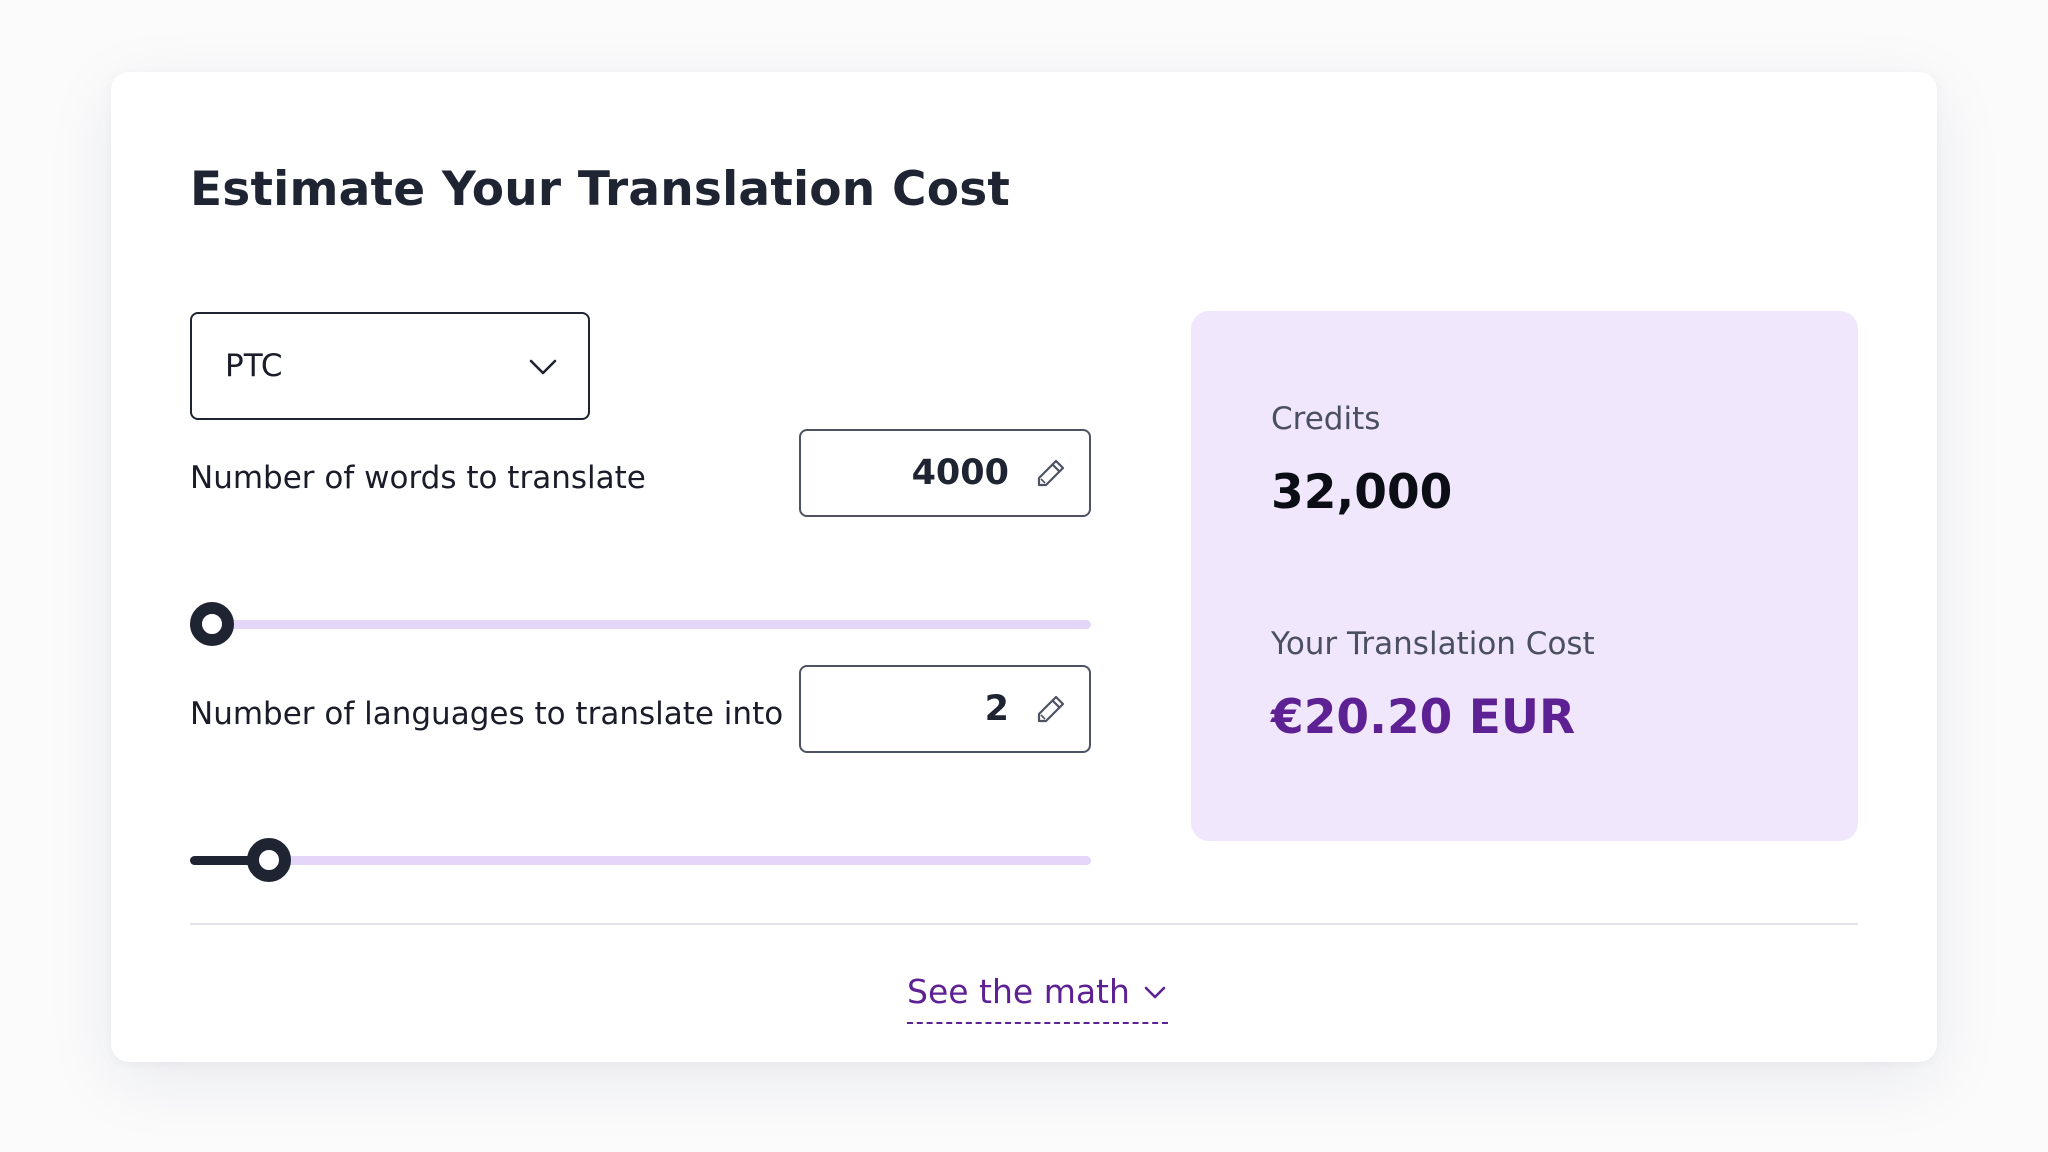 The width and height of the screenshot is (2048, 1152). Describe the element at coordinates (268, 860) in the screenshot. I see `languages-slider-thumb` at that location.